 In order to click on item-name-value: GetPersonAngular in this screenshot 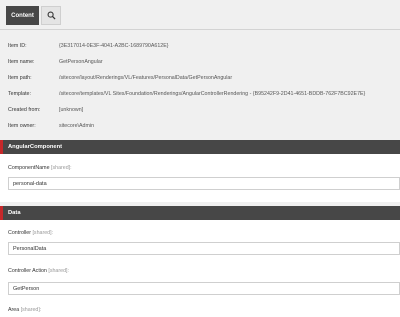, I will do `click(81, 62)`.